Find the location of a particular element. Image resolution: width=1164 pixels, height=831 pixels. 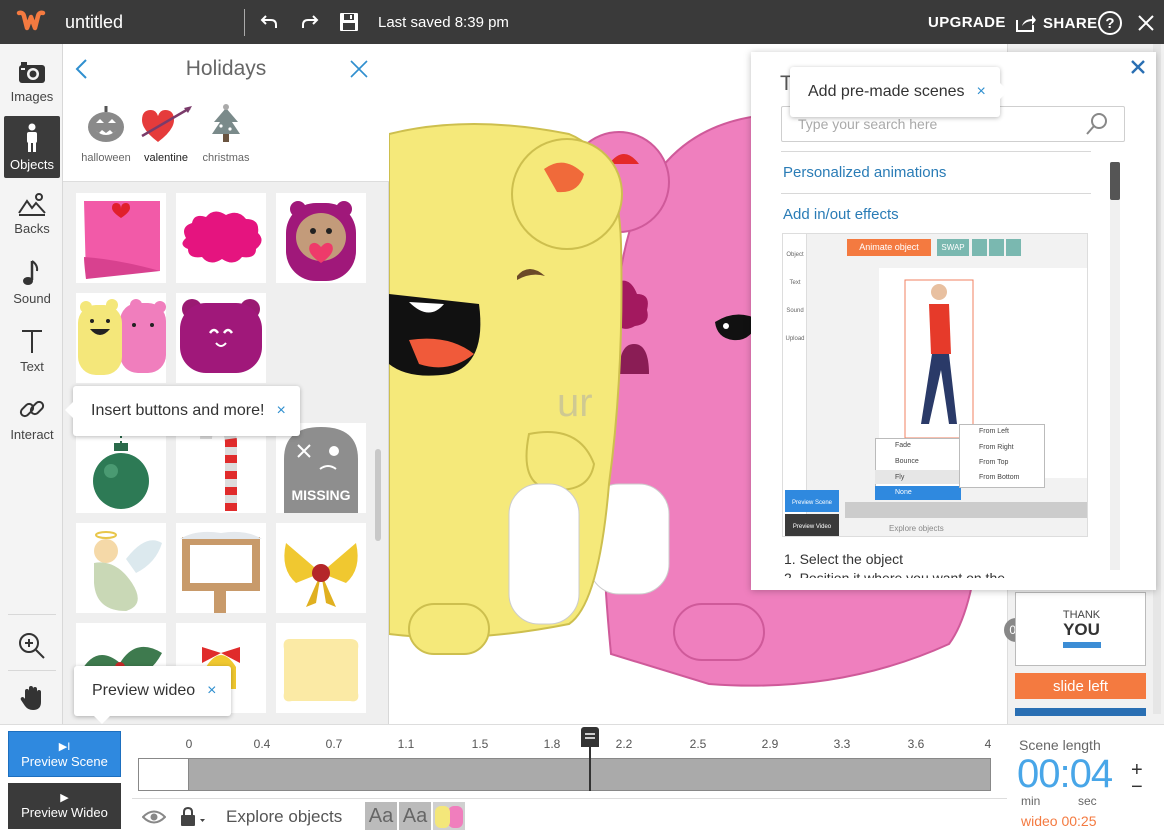

object-missing-tombstone: MISSING is located at coordinates (321, 468).